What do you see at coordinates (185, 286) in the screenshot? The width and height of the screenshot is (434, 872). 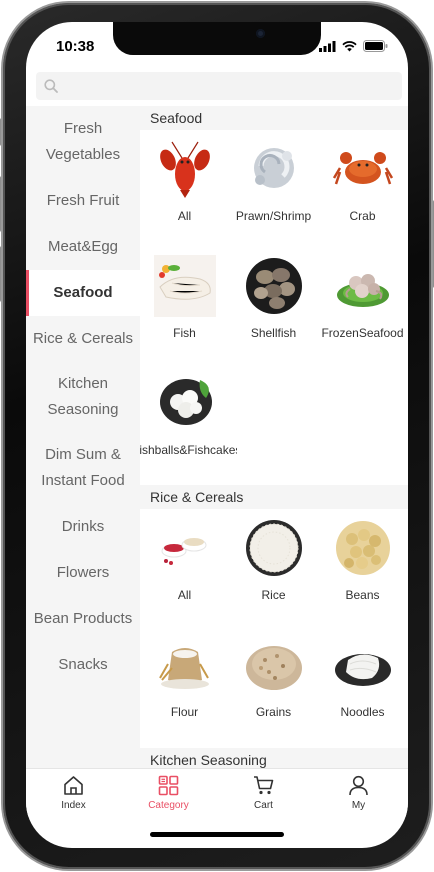 I see `fish-fillet-icon` at bounding box center [185, 286].